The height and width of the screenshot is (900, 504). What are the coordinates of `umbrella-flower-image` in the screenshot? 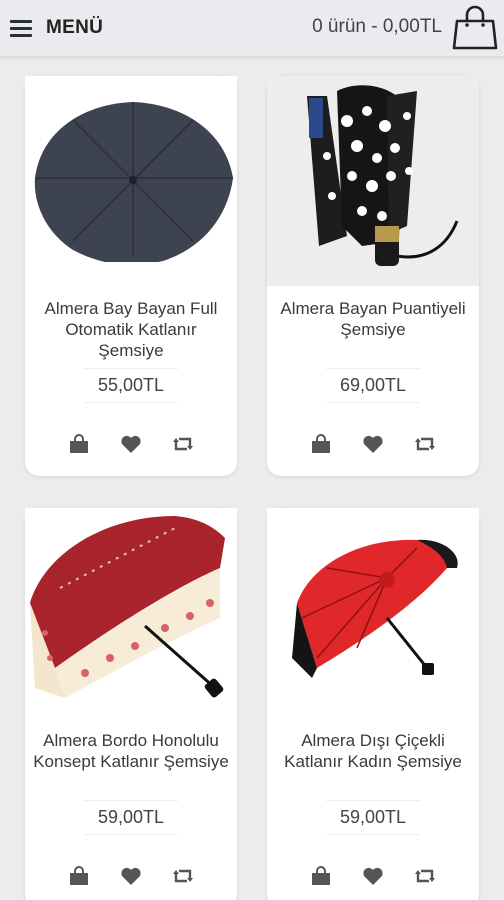 It's located at (373, 608).